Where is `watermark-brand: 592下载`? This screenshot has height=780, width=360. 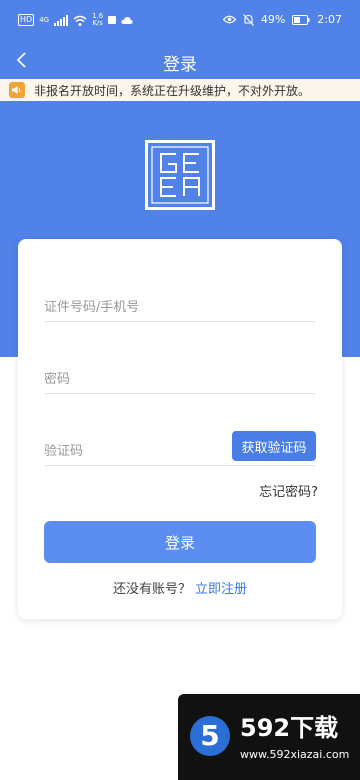 watermark-brand: 592下载 is located at coordinates (289, 728).